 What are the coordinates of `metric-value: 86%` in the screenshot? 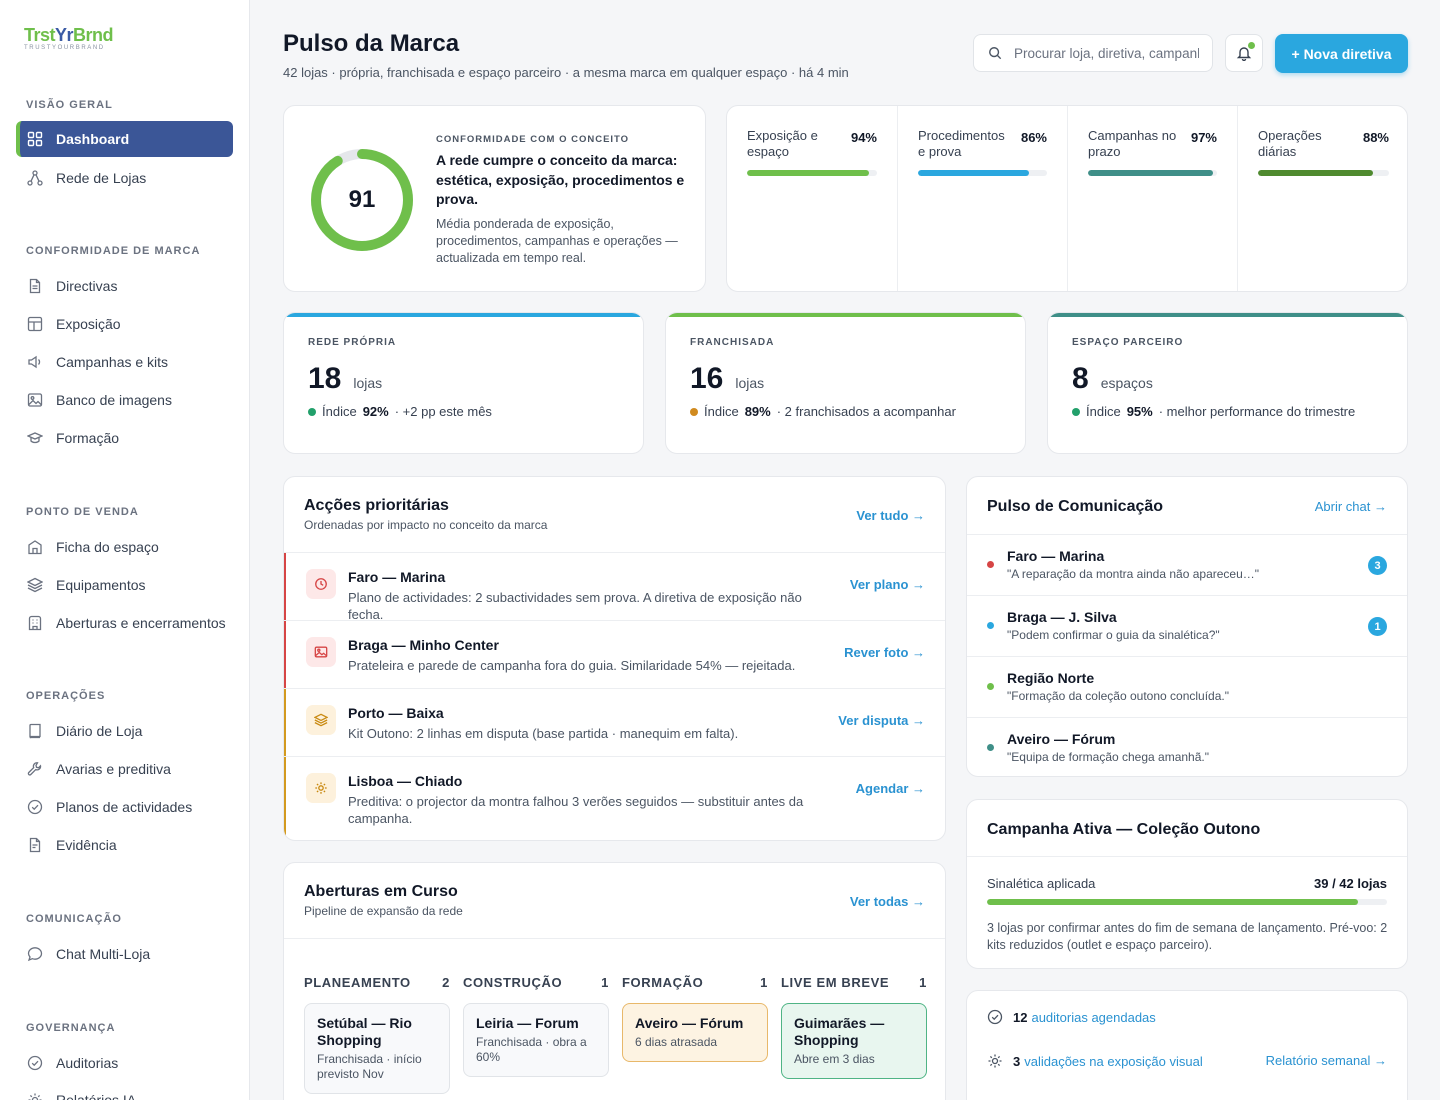 It's located at (1033, 137).